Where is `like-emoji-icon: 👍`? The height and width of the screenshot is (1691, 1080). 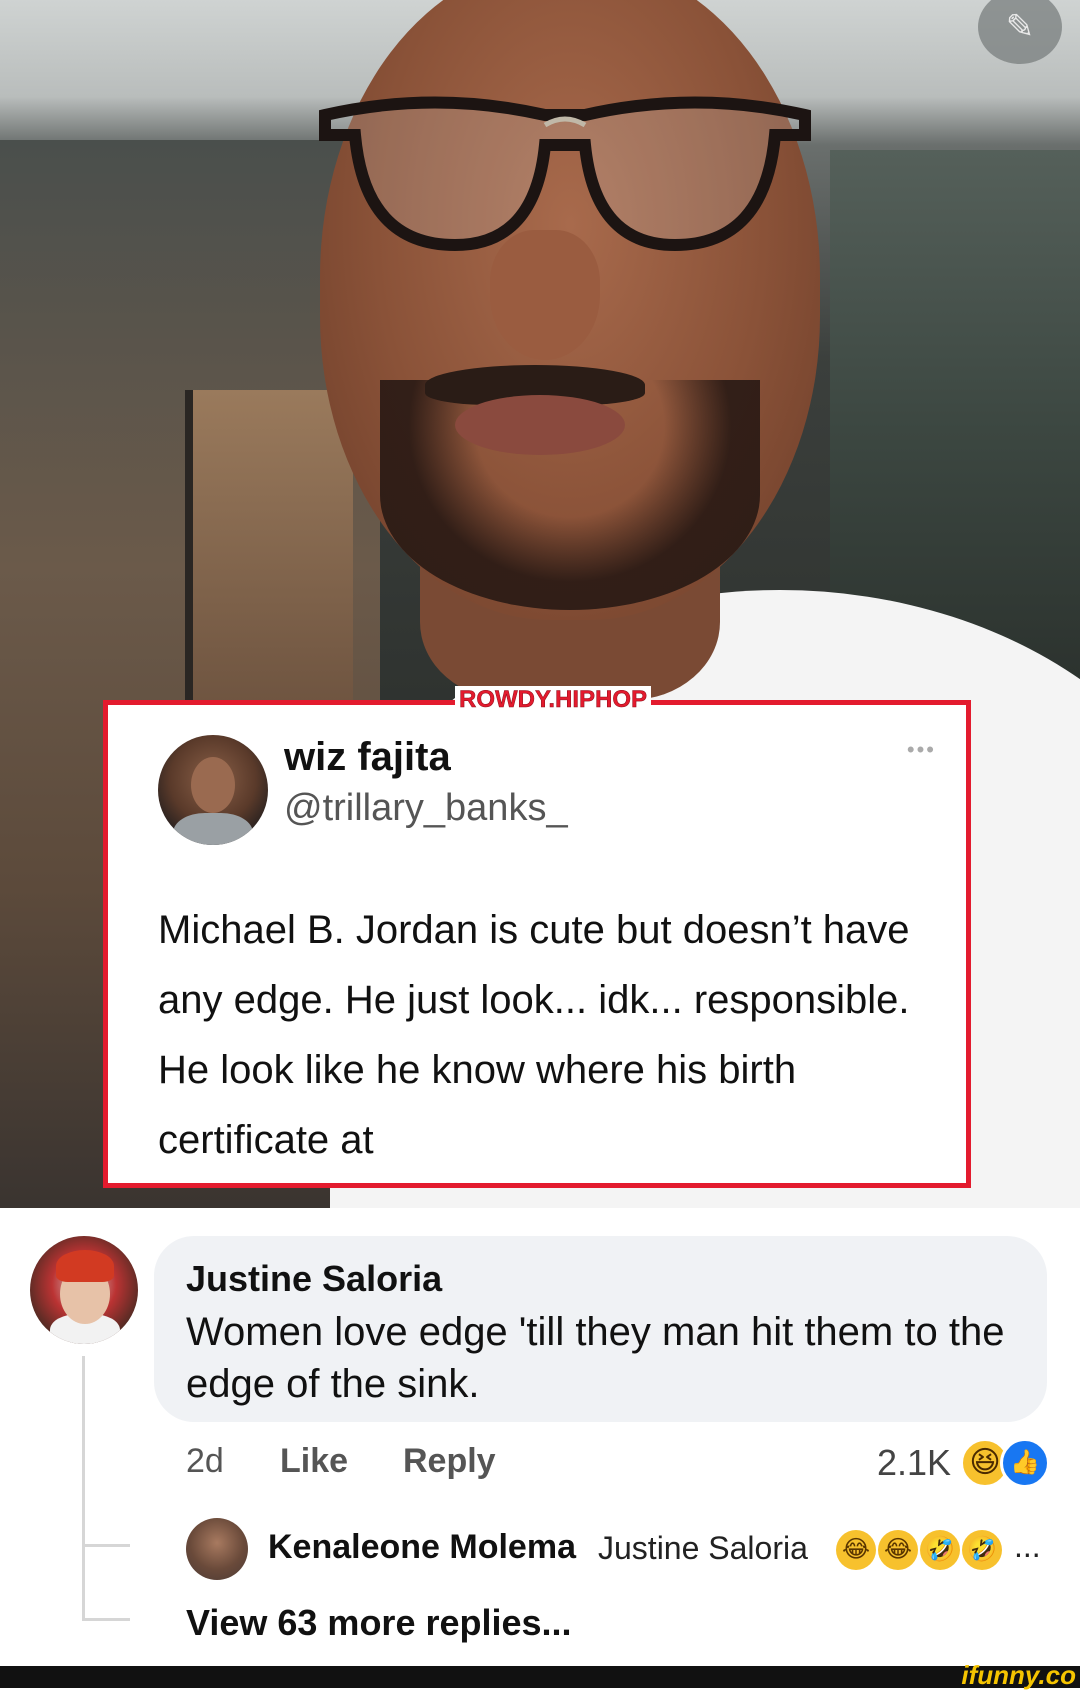
like-emoji-icon: 👍 is located at coordinates (1025, 1463).